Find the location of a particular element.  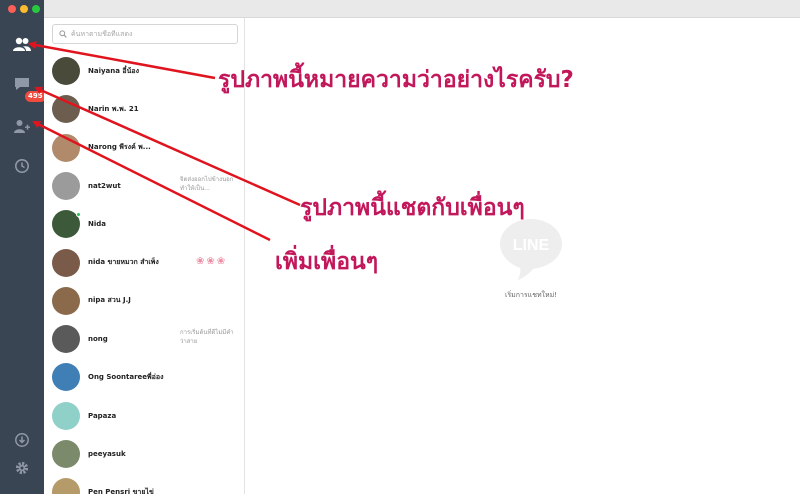

line-logo-text: LINE is located at coordinates (531, 245).